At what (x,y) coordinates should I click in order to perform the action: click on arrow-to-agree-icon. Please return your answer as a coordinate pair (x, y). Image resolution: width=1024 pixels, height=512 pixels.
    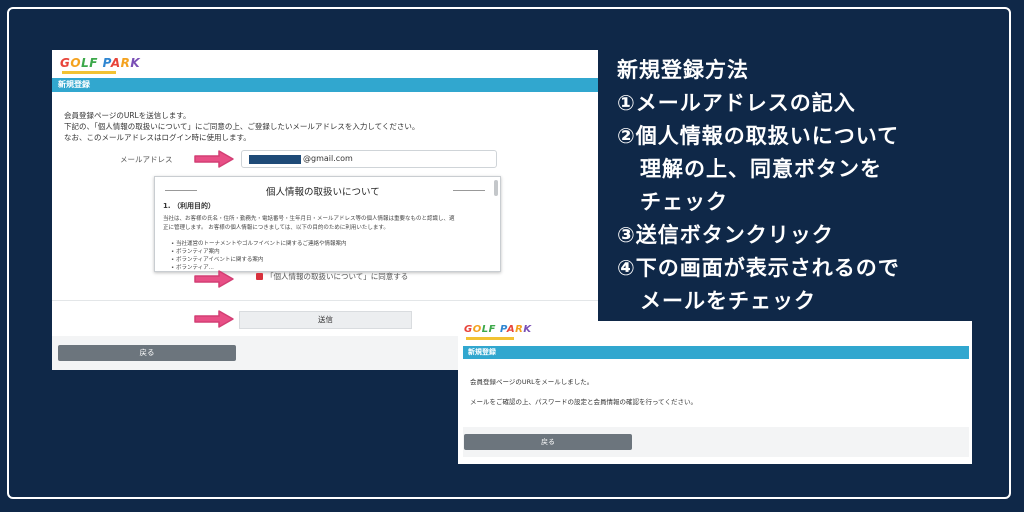
    Looking at the image, I should click on (214, 279).